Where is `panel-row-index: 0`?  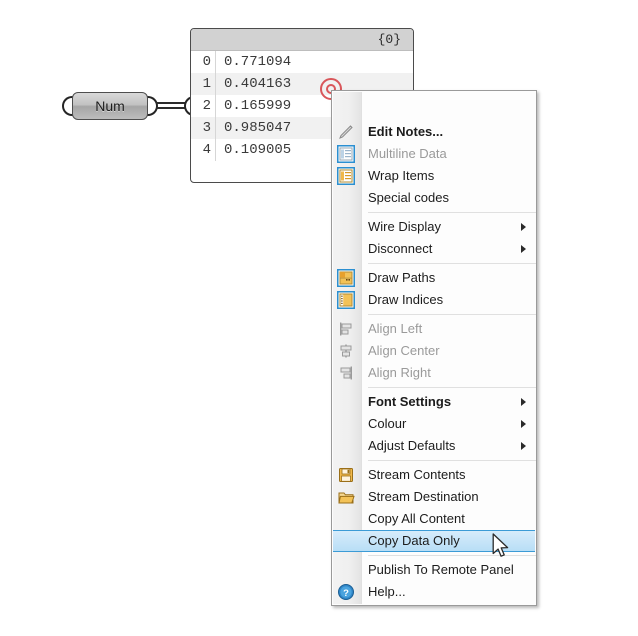 panel-row-index: 0 is located at coordinates (206, 62).